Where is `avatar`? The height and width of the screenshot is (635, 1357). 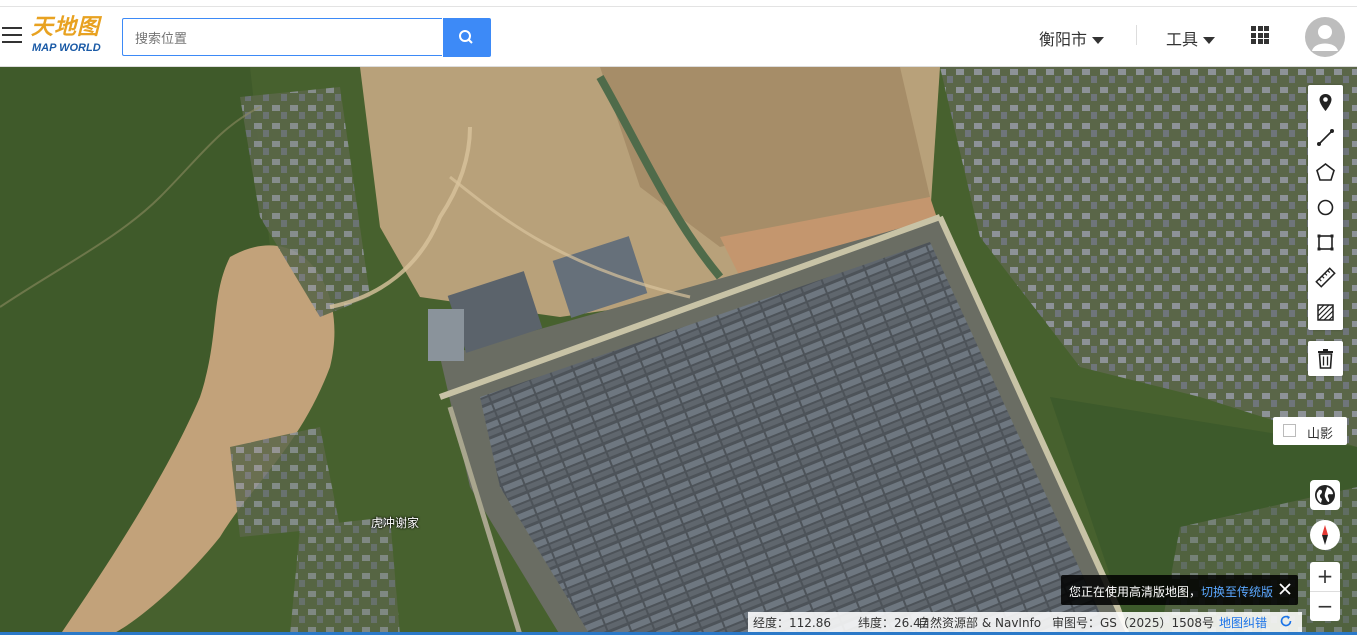
avatar is located at coordinates (1325, 37).